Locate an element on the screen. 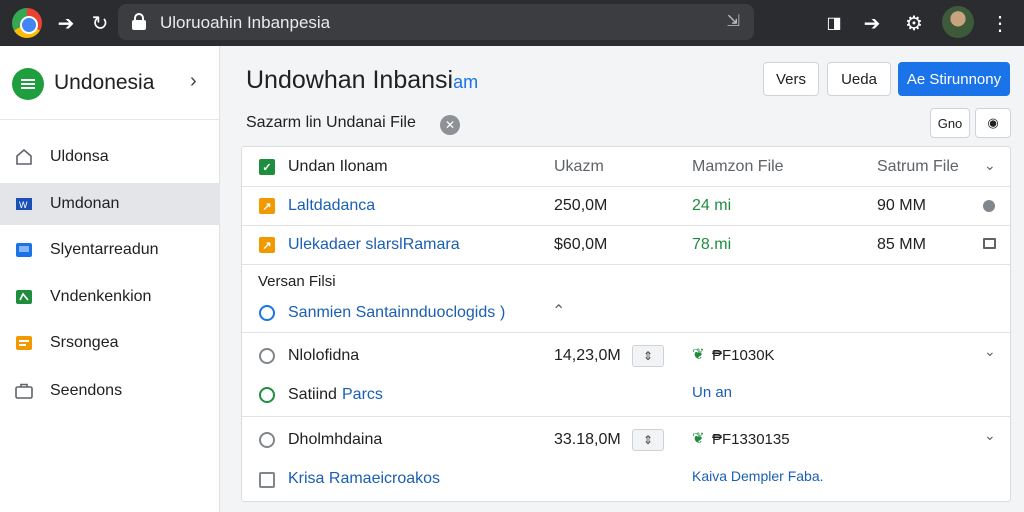  sidebar-title: Undonesia is located at coordinates (104, 82).